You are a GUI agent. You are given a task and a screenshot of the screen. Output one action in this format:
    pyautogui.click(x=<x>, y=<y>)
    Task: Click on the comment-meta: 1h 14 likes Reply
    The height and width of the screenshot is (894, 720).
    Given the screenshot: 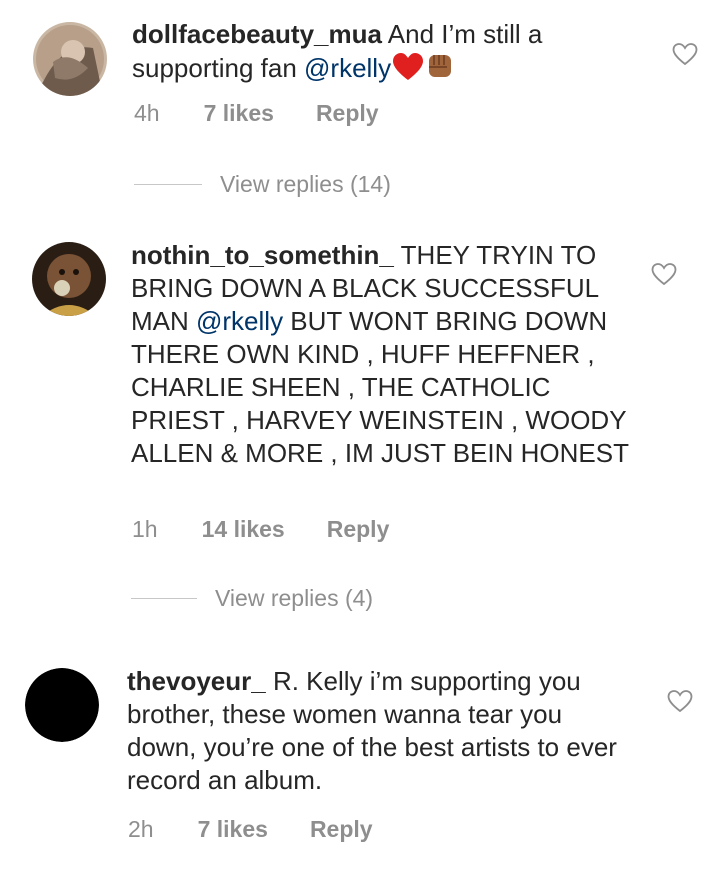 What is the action you would take?
    pyautogui.click(x=260, y=529)
    